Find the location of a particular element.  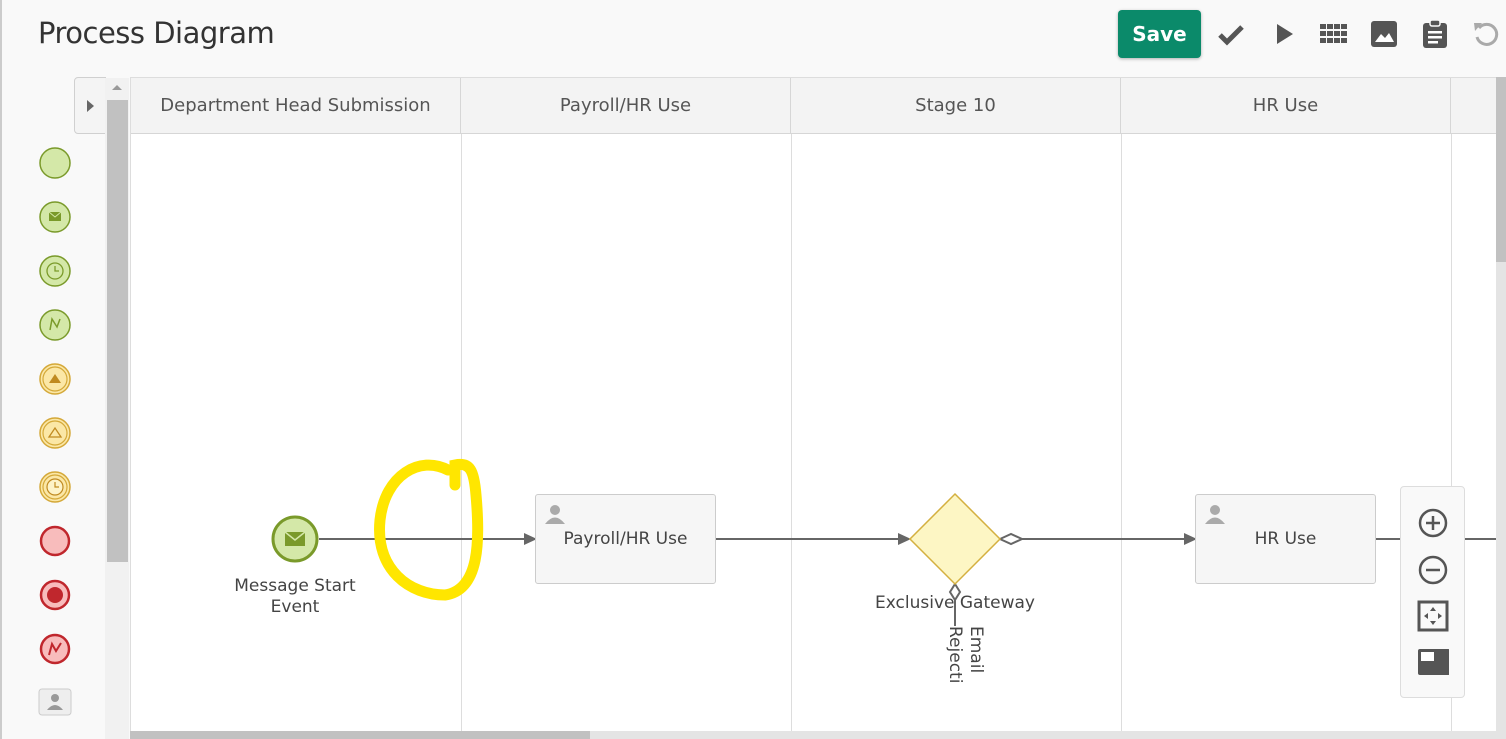

highlight-annotation is located at coordinates (429, 529).